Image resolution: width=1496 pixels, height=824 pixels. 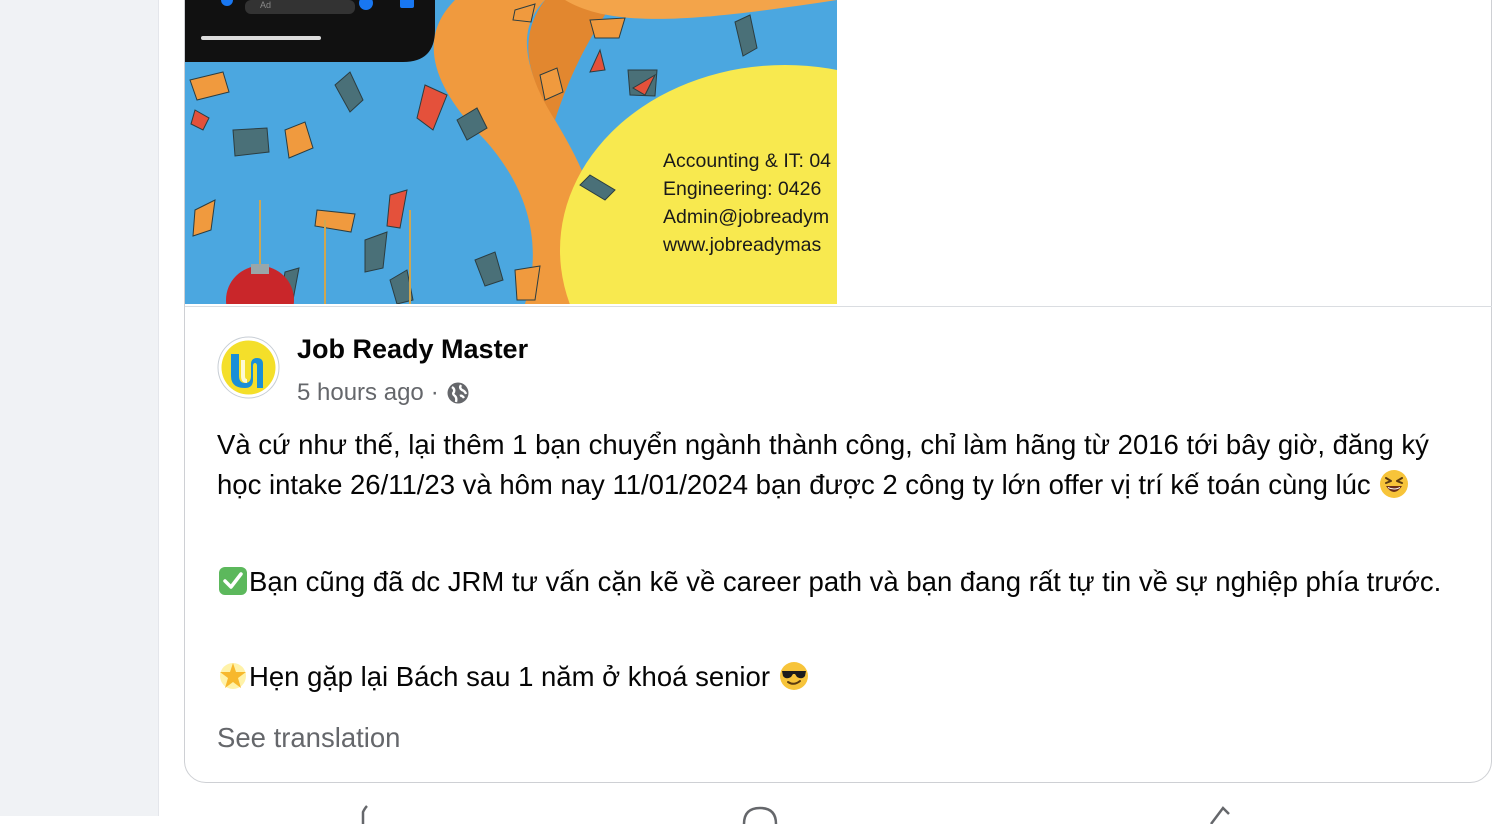 I want to click on check-mark-button-icon, so click(x=233, y=581).